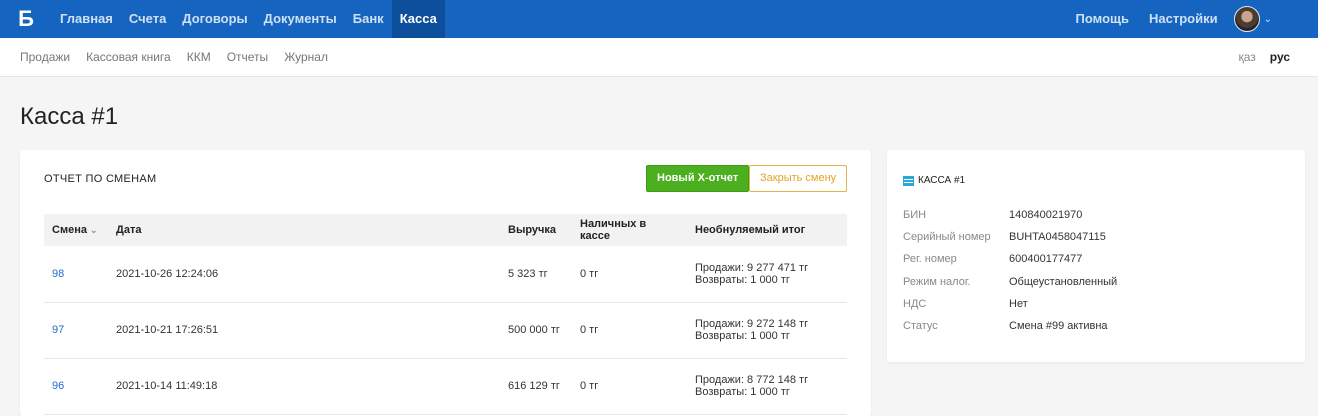 This screenshot has height=416, width=1318. I want to click on shift-date: 2021-10-26 12:24:06, so click(167, 273).